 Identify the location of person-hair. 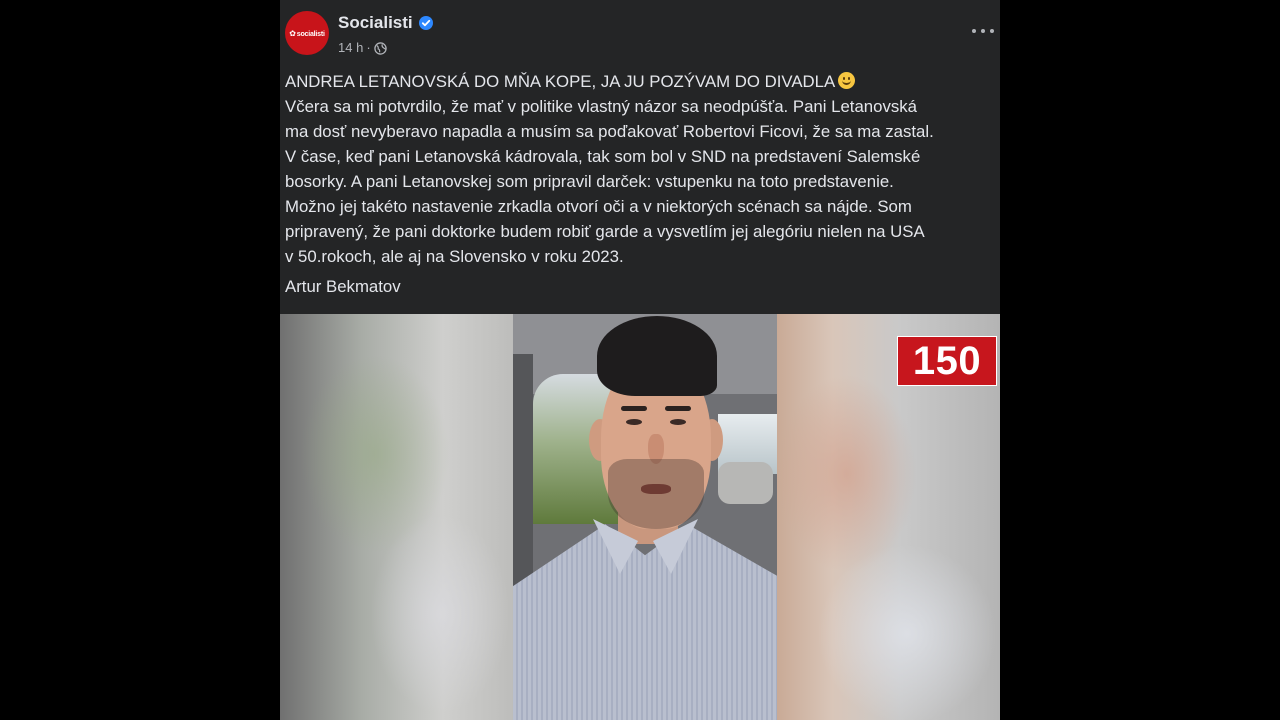
(657, 356).